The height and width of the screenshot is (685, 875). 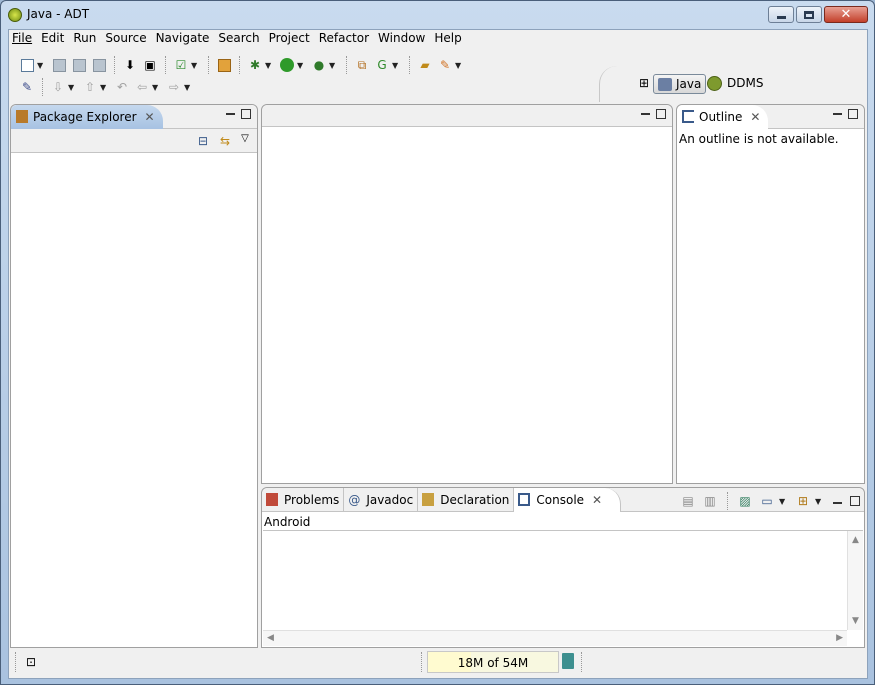 What do you see at coordinates (403, 39) in the screenshot?
I see `menu-window: Window` at bounding box center [403, 39].